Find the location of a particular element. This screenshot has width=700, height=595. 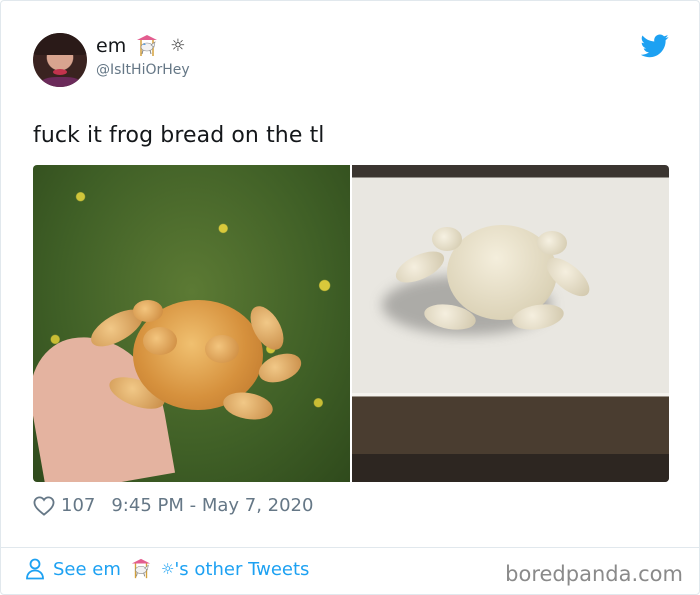

see-other-tweets-suffix: 's other Tweets is located at coordinates (241, 569).